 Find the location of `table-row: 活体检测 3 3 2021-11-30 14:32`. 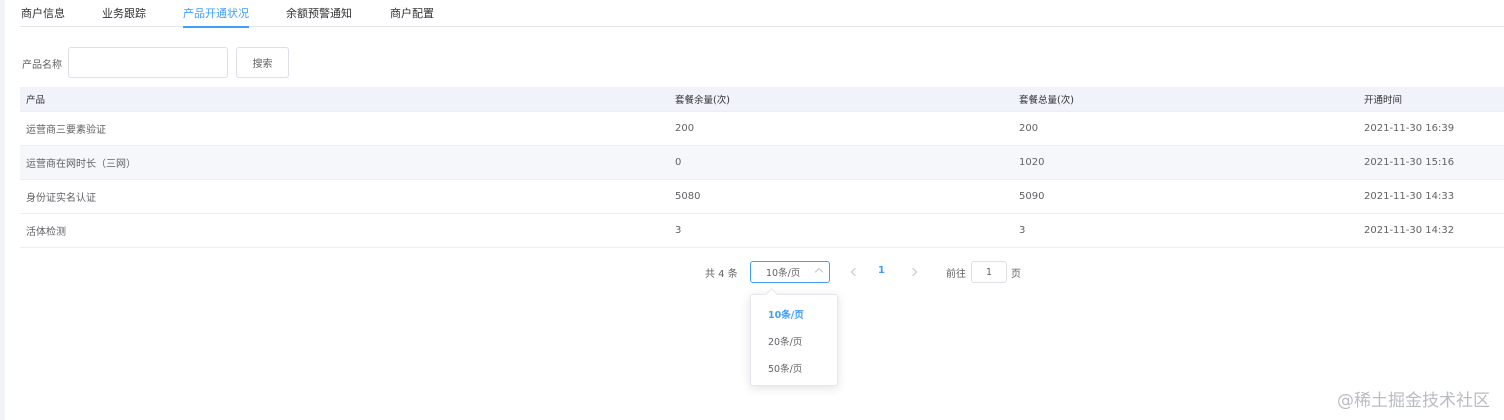

table-row: 活体检测 3 3 2021-11-30 14:32 is located at coordinates (762, 231).